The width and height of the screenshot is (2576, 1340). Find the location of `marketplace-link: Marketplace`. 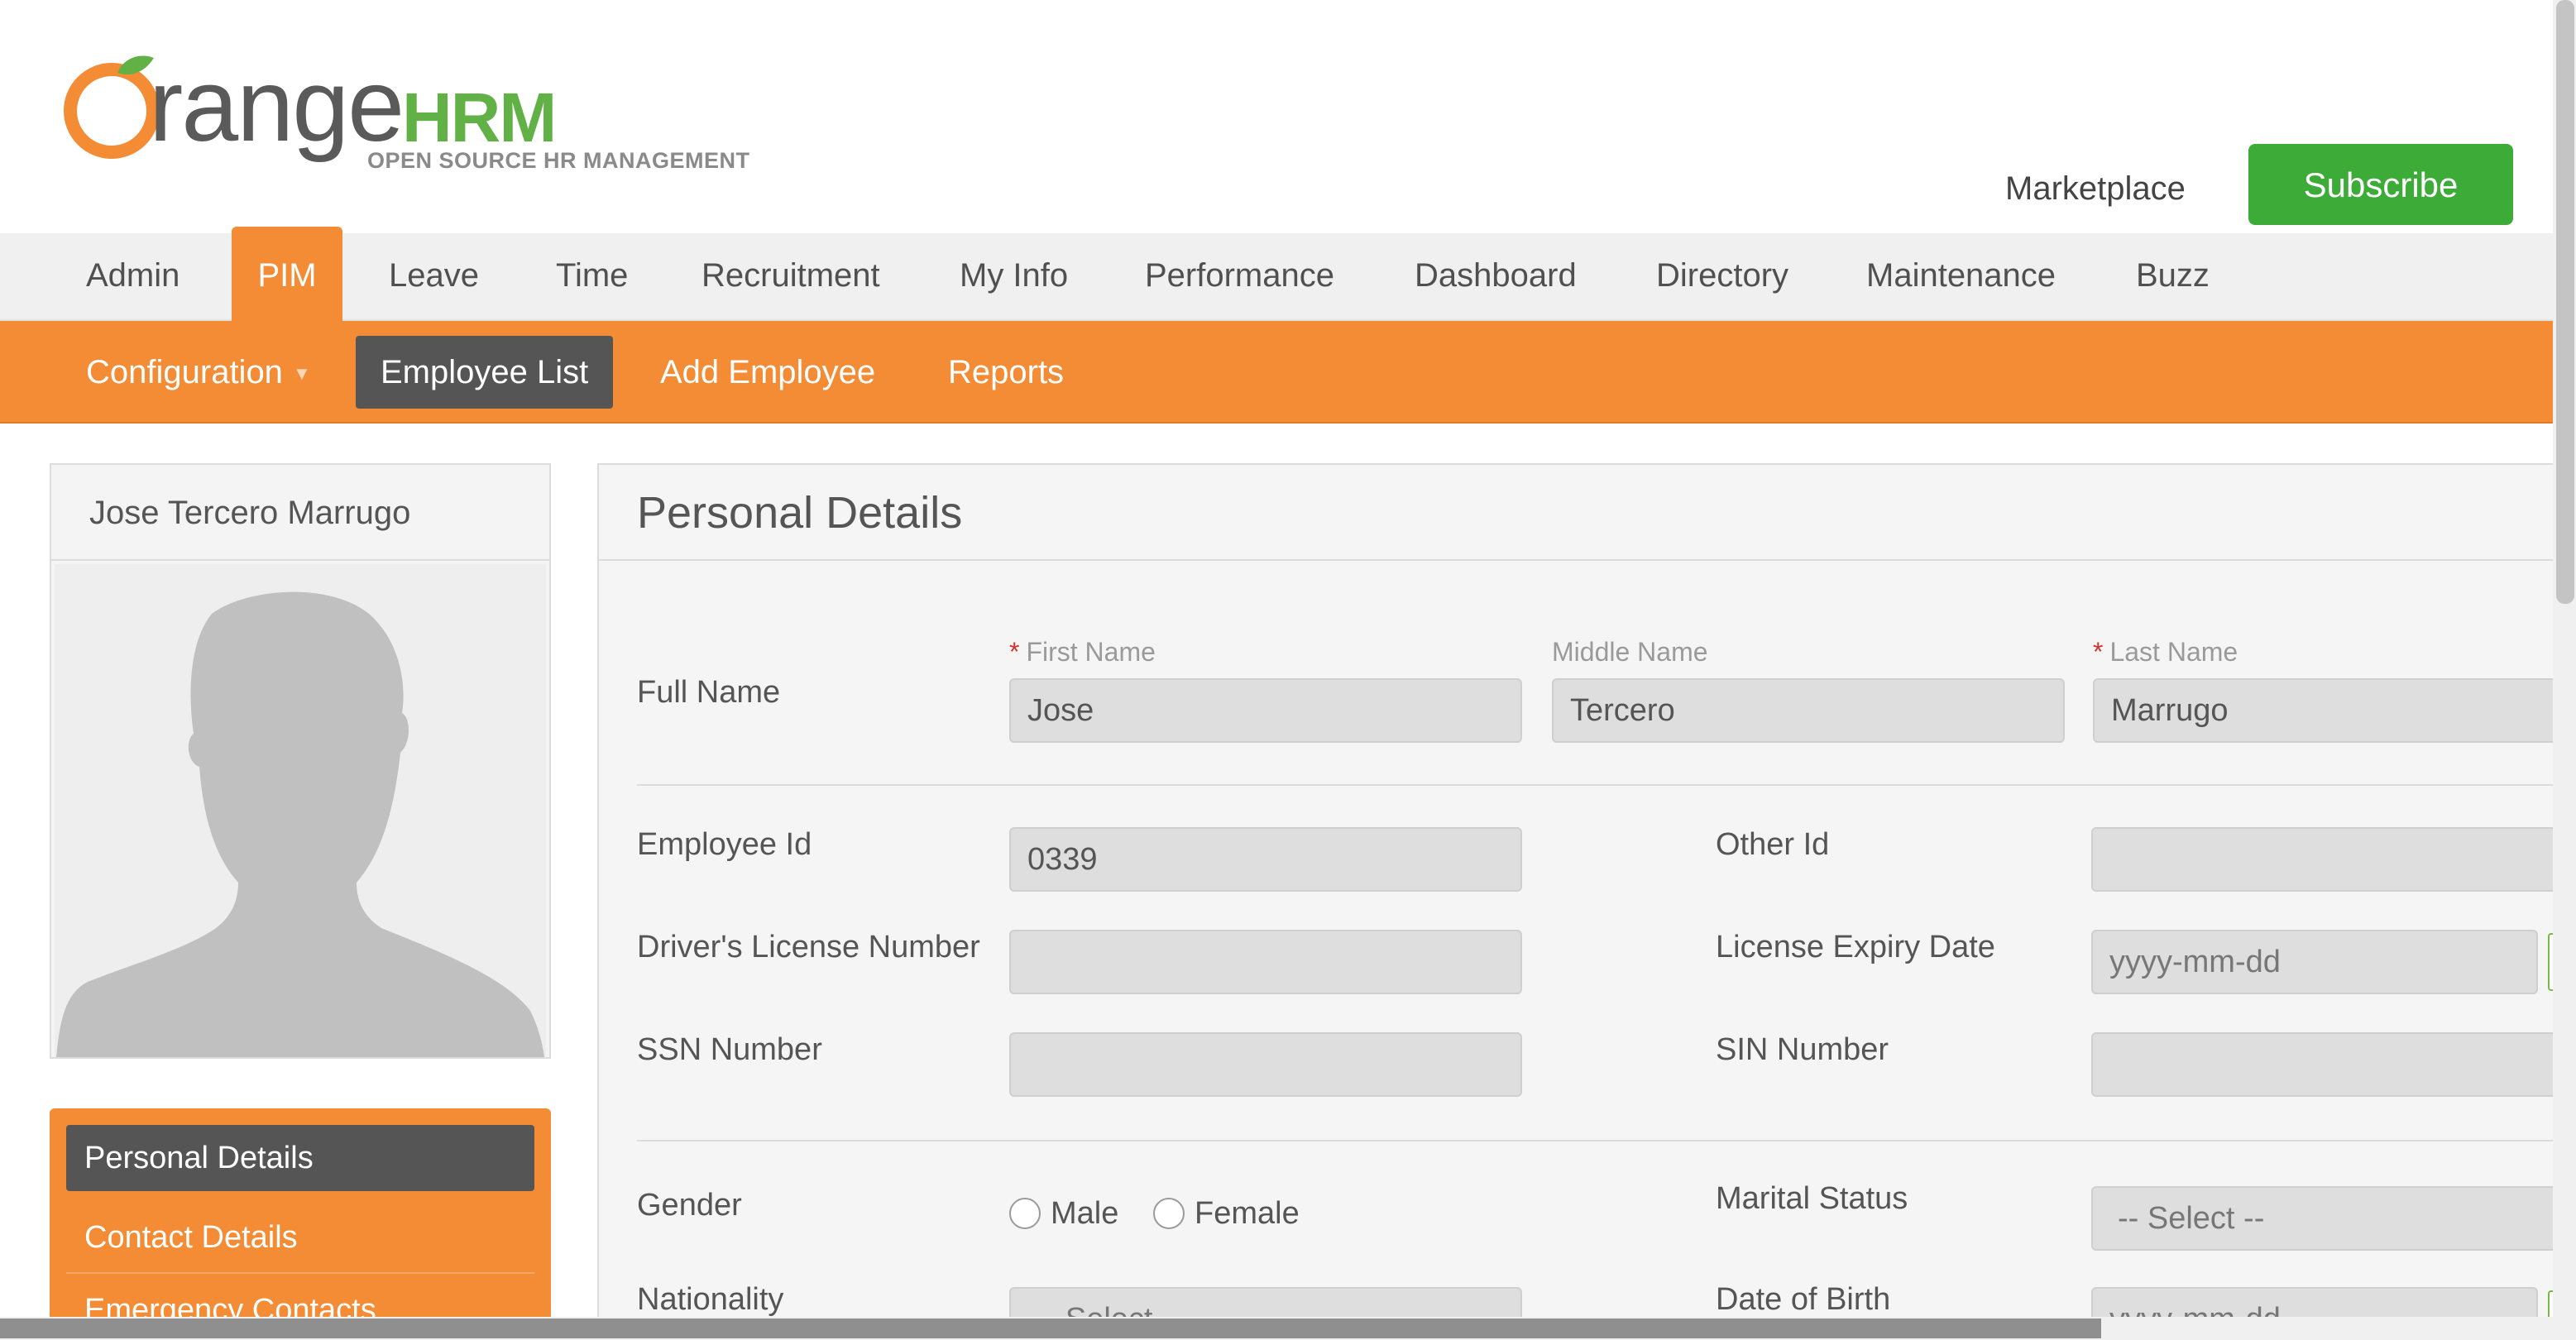

marketplace-link: Marketplace is located at coordinates (2096, 188).